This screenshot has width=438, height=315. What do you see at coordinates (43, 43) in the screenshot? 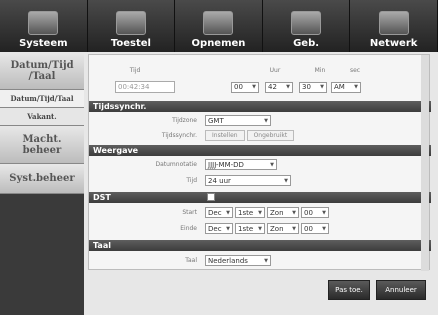
I see `tab-label: Systeem` at bounding box center [43, 43].